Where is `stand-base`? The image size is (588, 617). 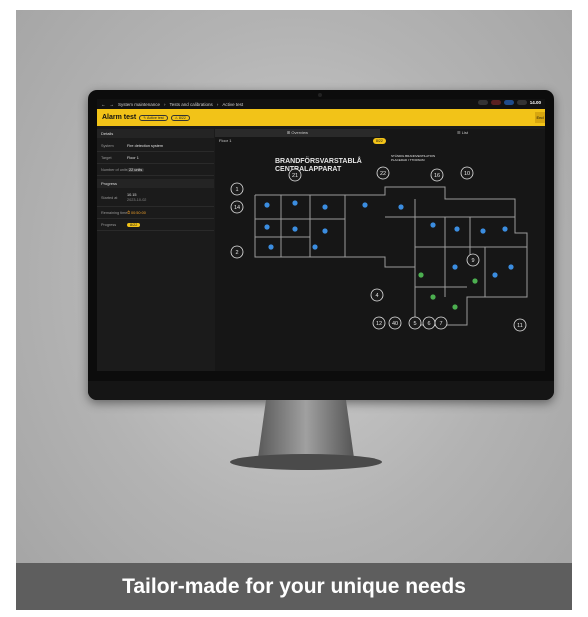 stand-base is located at coordinates (306, 462).